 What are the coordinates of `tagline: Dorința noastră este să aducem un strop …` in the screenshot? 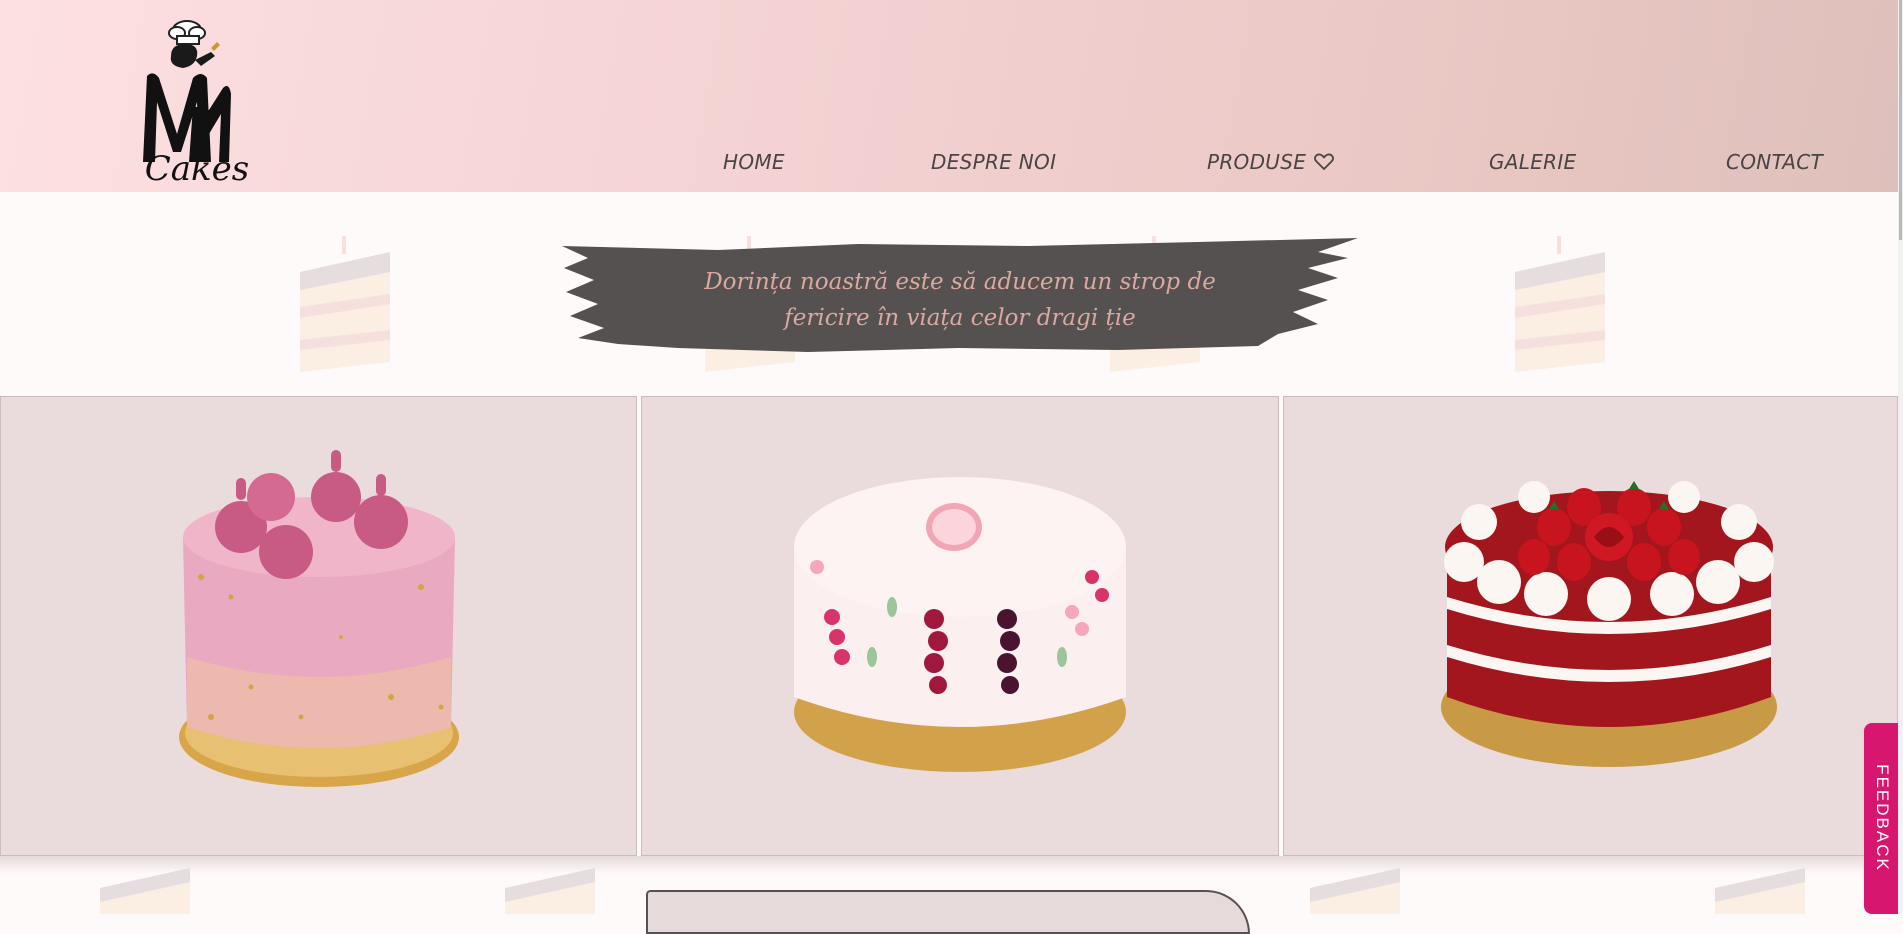 It's located at (960, 300).